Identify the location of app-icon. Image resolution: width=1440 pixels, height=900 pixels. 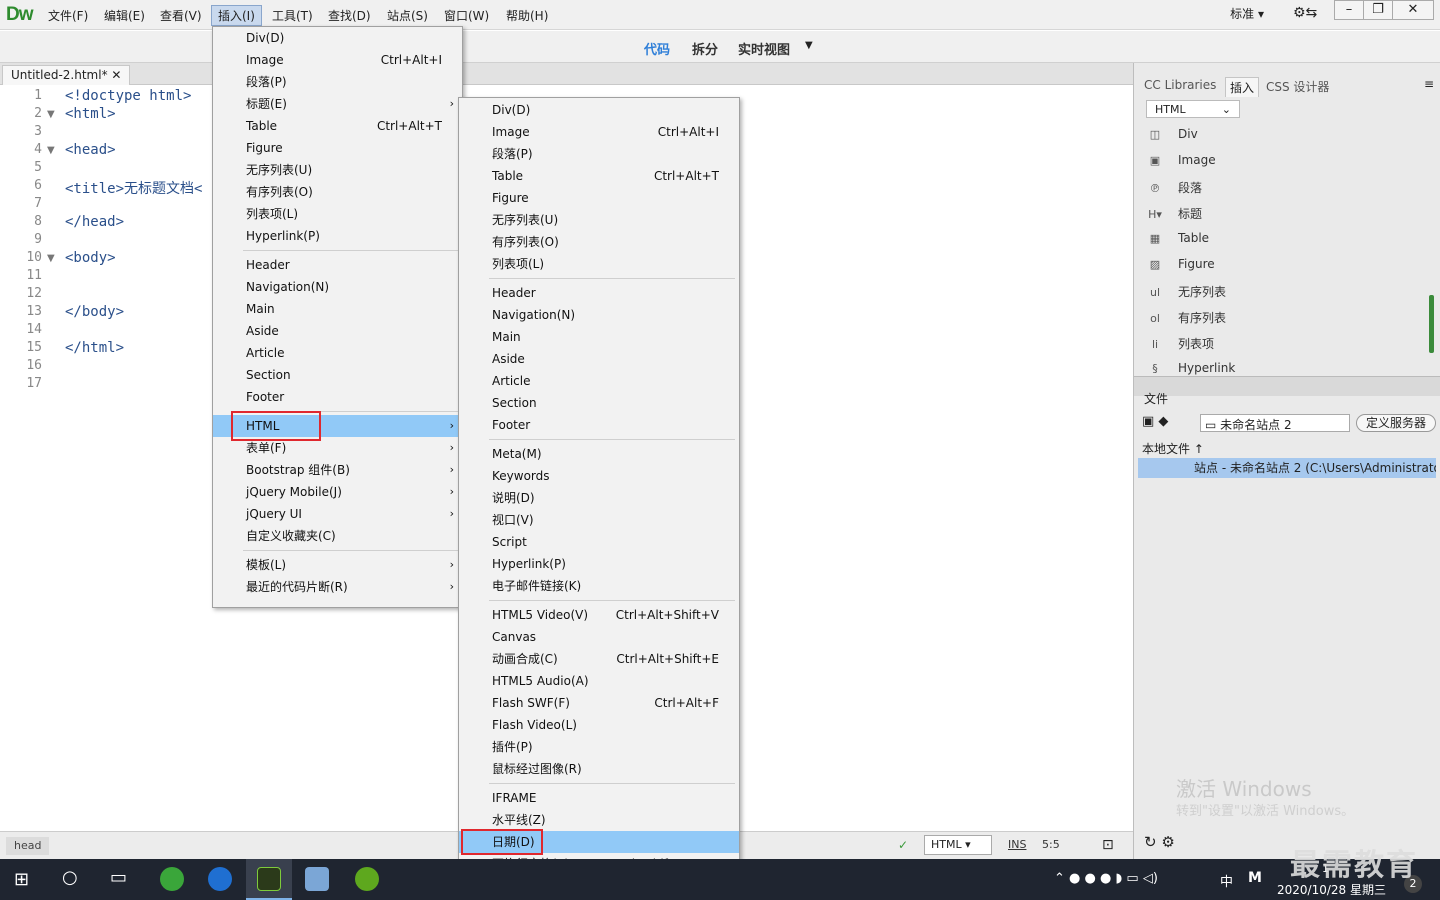
(317, 879).